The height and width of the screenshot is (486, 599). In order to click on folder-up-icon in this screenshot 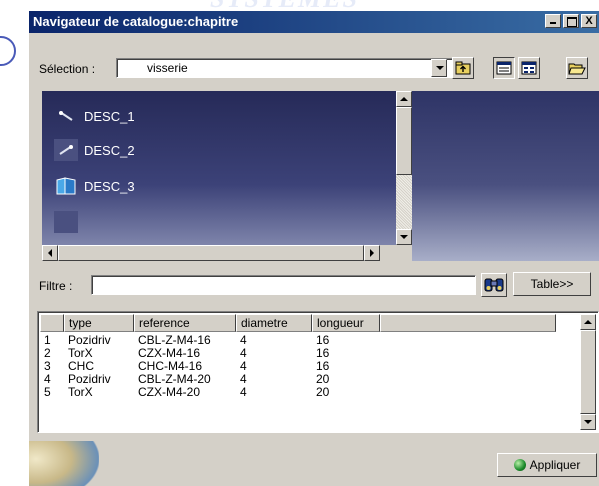, I will do `click(463, 68)`.